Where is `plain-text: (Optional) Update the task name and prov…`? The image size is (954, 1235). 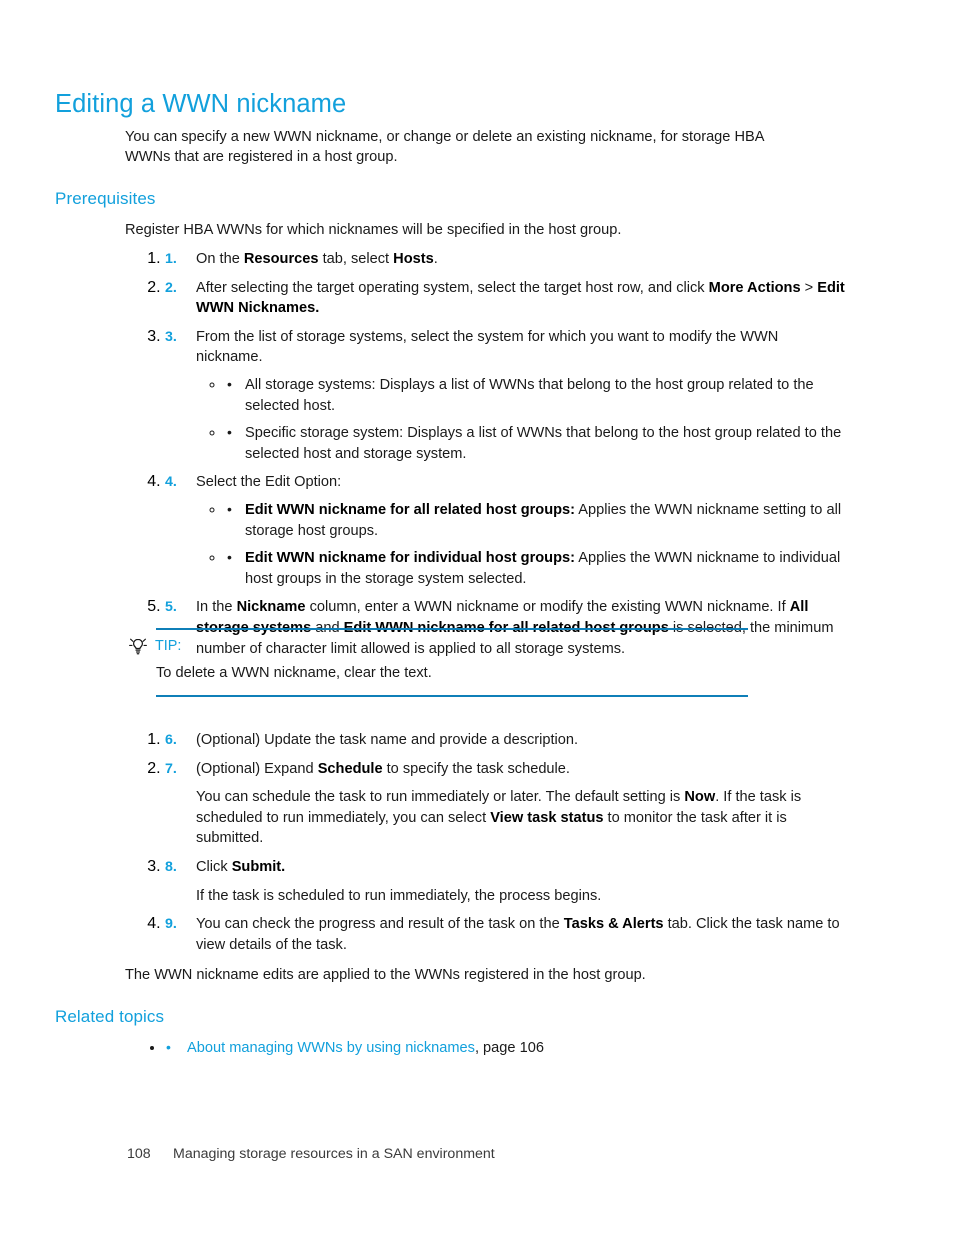
plain-text: (Optional) Update the task name and prov… is located at coordinates (387, 740).